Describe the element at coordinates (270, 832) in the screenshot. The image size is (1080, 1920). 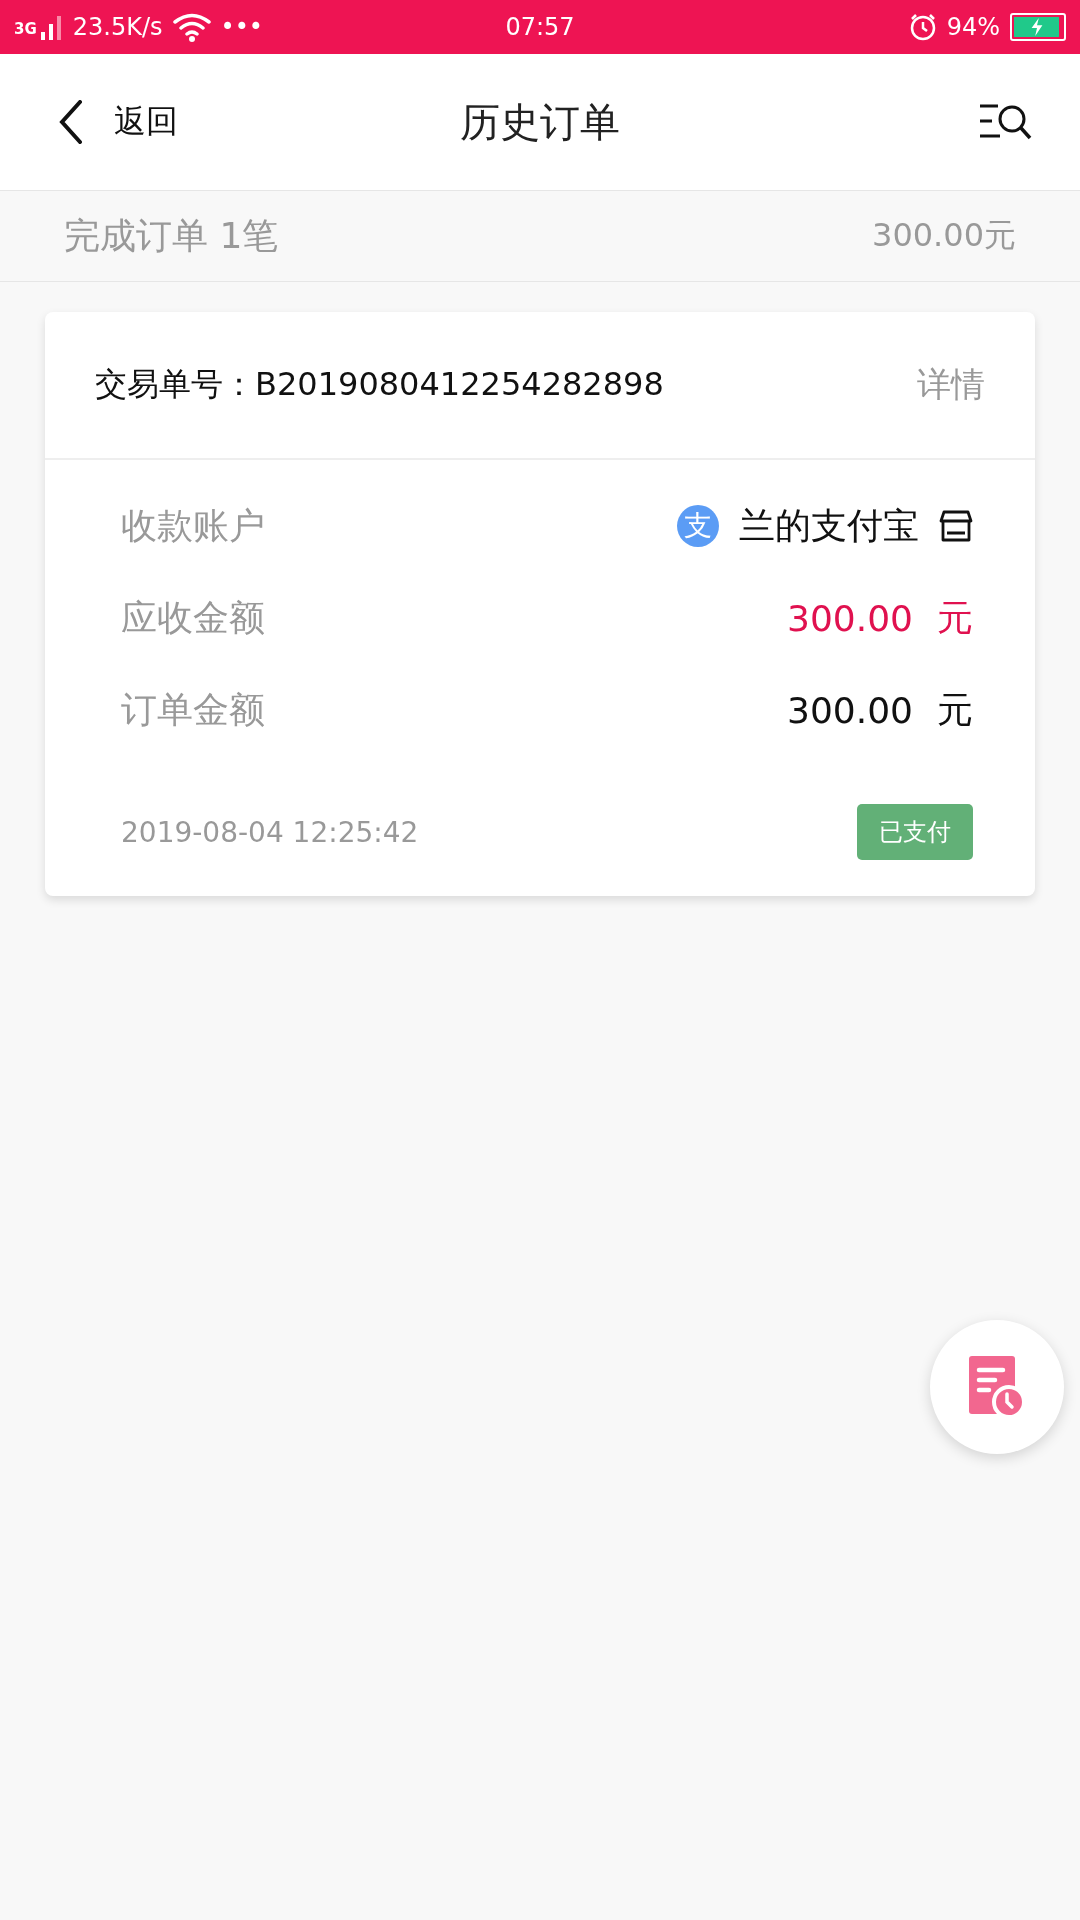
I see `order-time: 2019-08-04 12:25:42` at that location.